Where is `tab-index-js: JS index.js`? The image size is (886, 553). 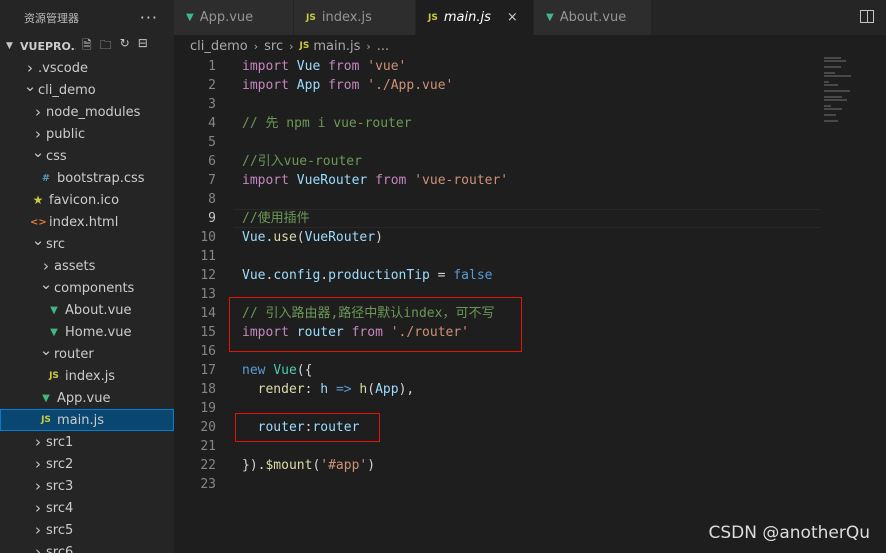
tab-index-js: JS index.js is located at coordinates (355, 17).